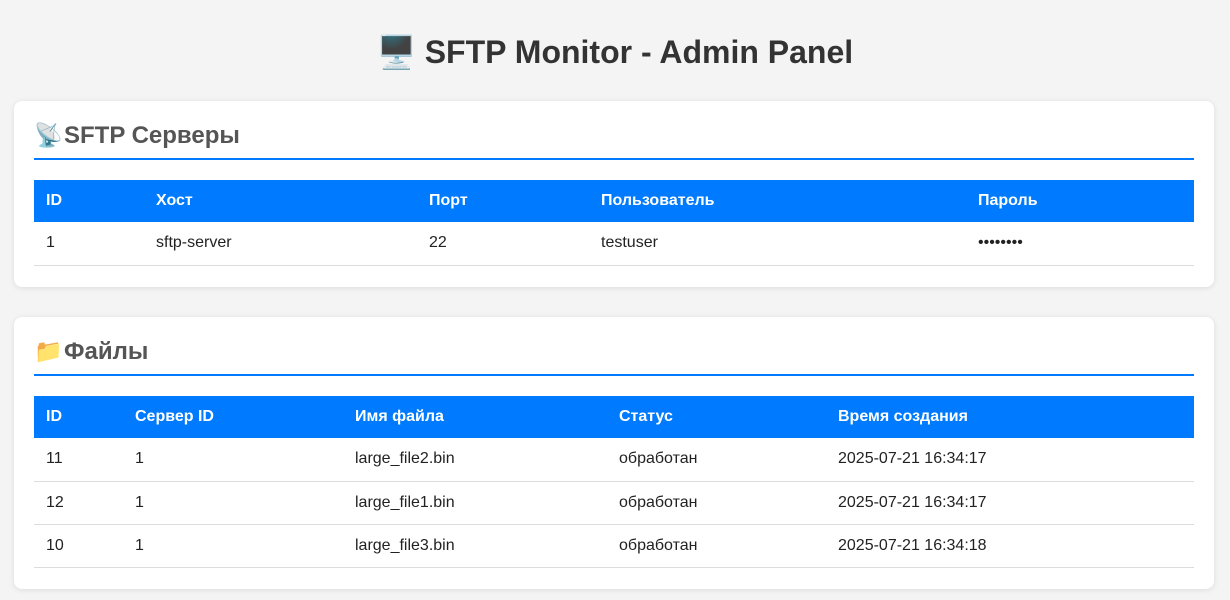 The height and width of the screenshot is (600, 1230). What do you see at coordinates (233, 417) in the screenshot?
I see `files-col-server-id: Сервер ID` at bounding box center [233, 417].